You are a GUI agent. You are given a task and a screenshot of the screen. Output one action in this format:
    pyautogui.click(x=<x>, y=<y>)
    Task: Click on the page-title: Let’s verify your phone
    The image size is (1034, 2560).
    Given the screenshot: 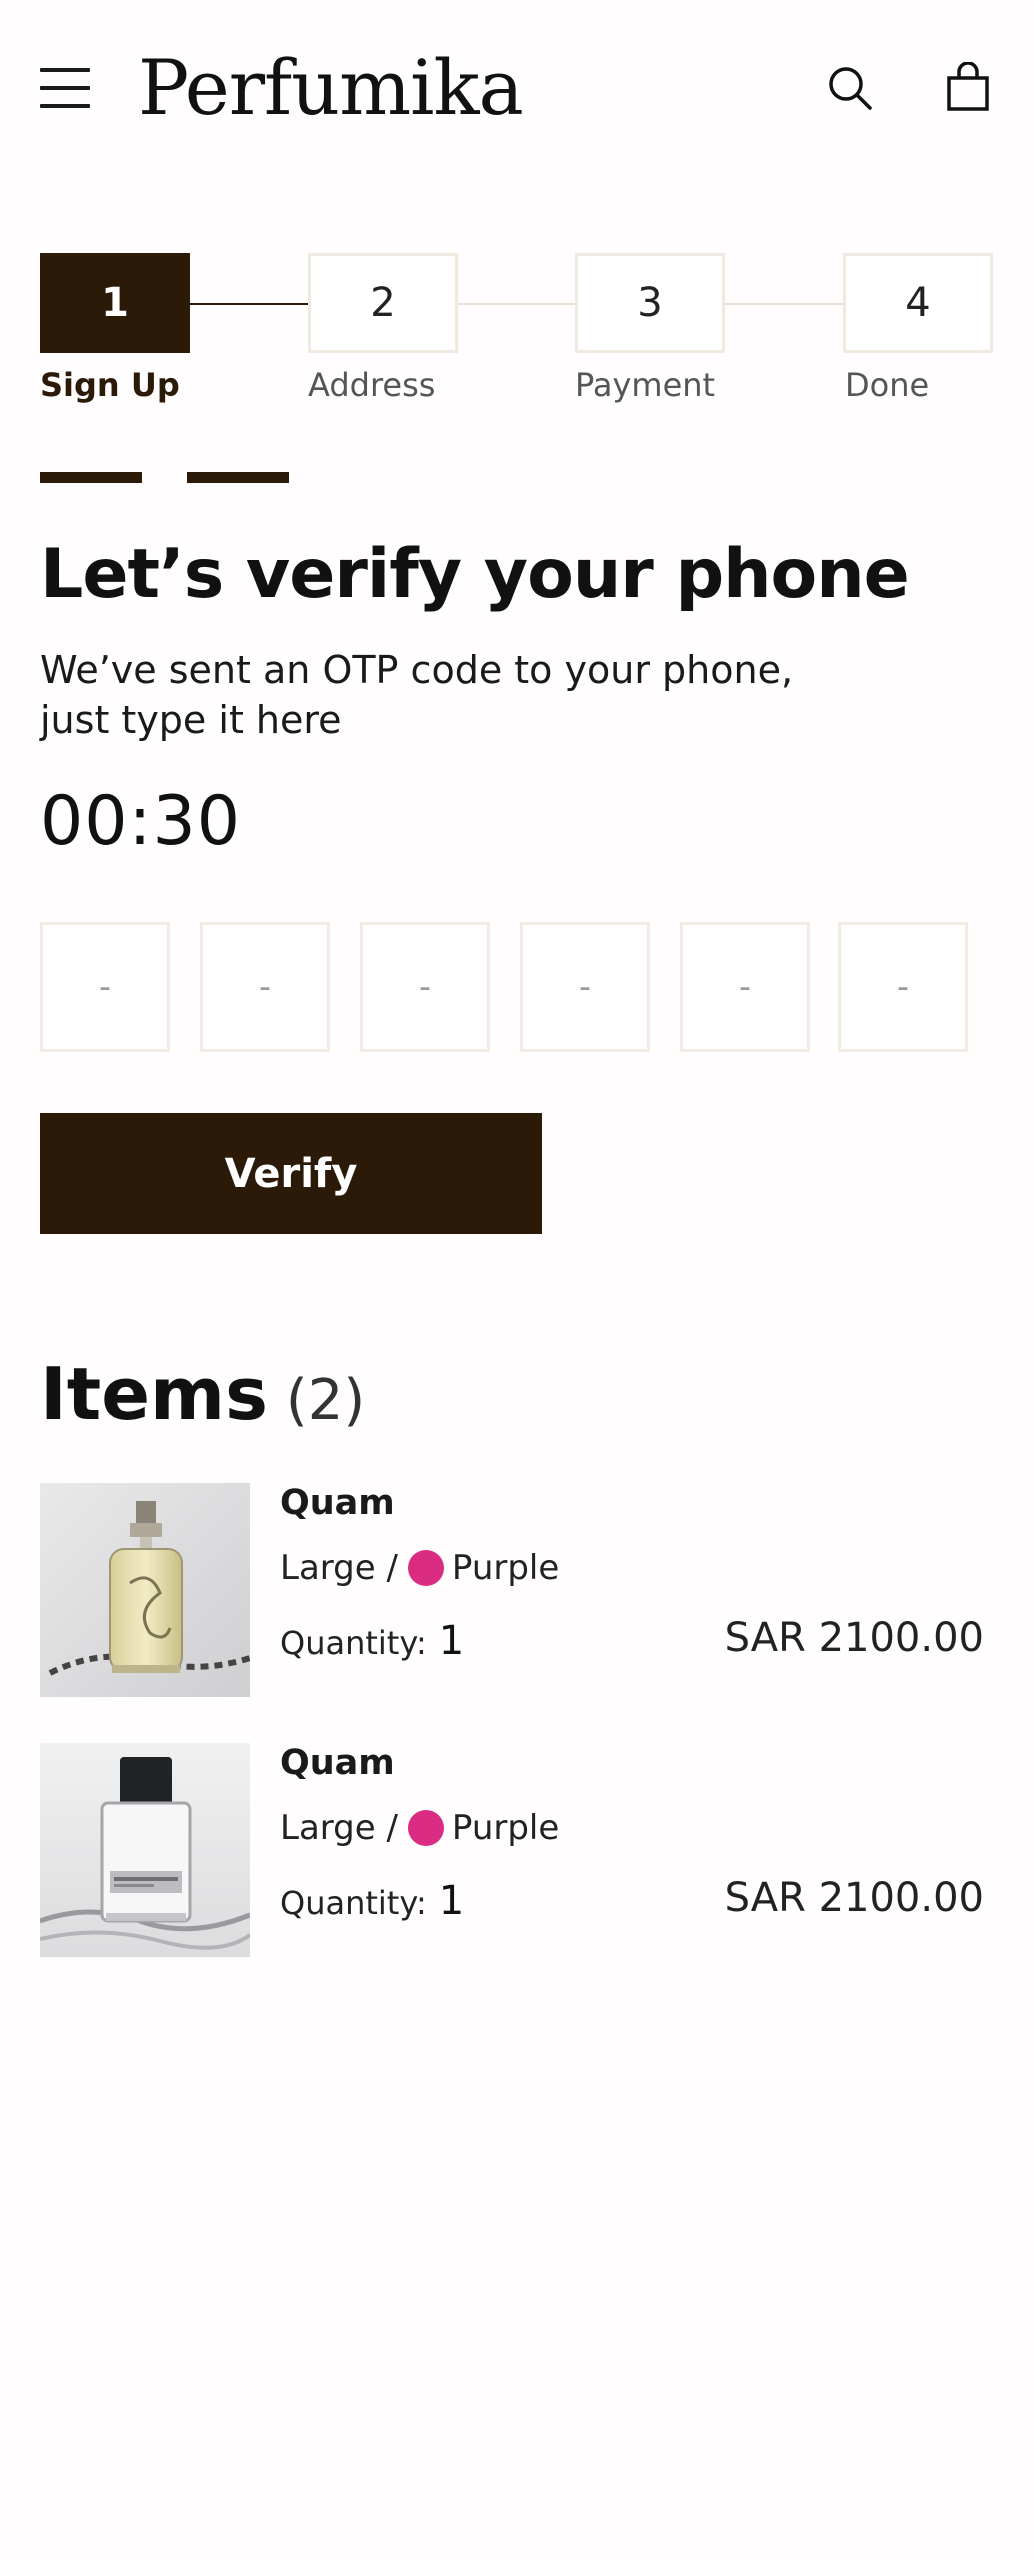 What is the action you would take?
    pyautogui.click(x=475, y=574)
    